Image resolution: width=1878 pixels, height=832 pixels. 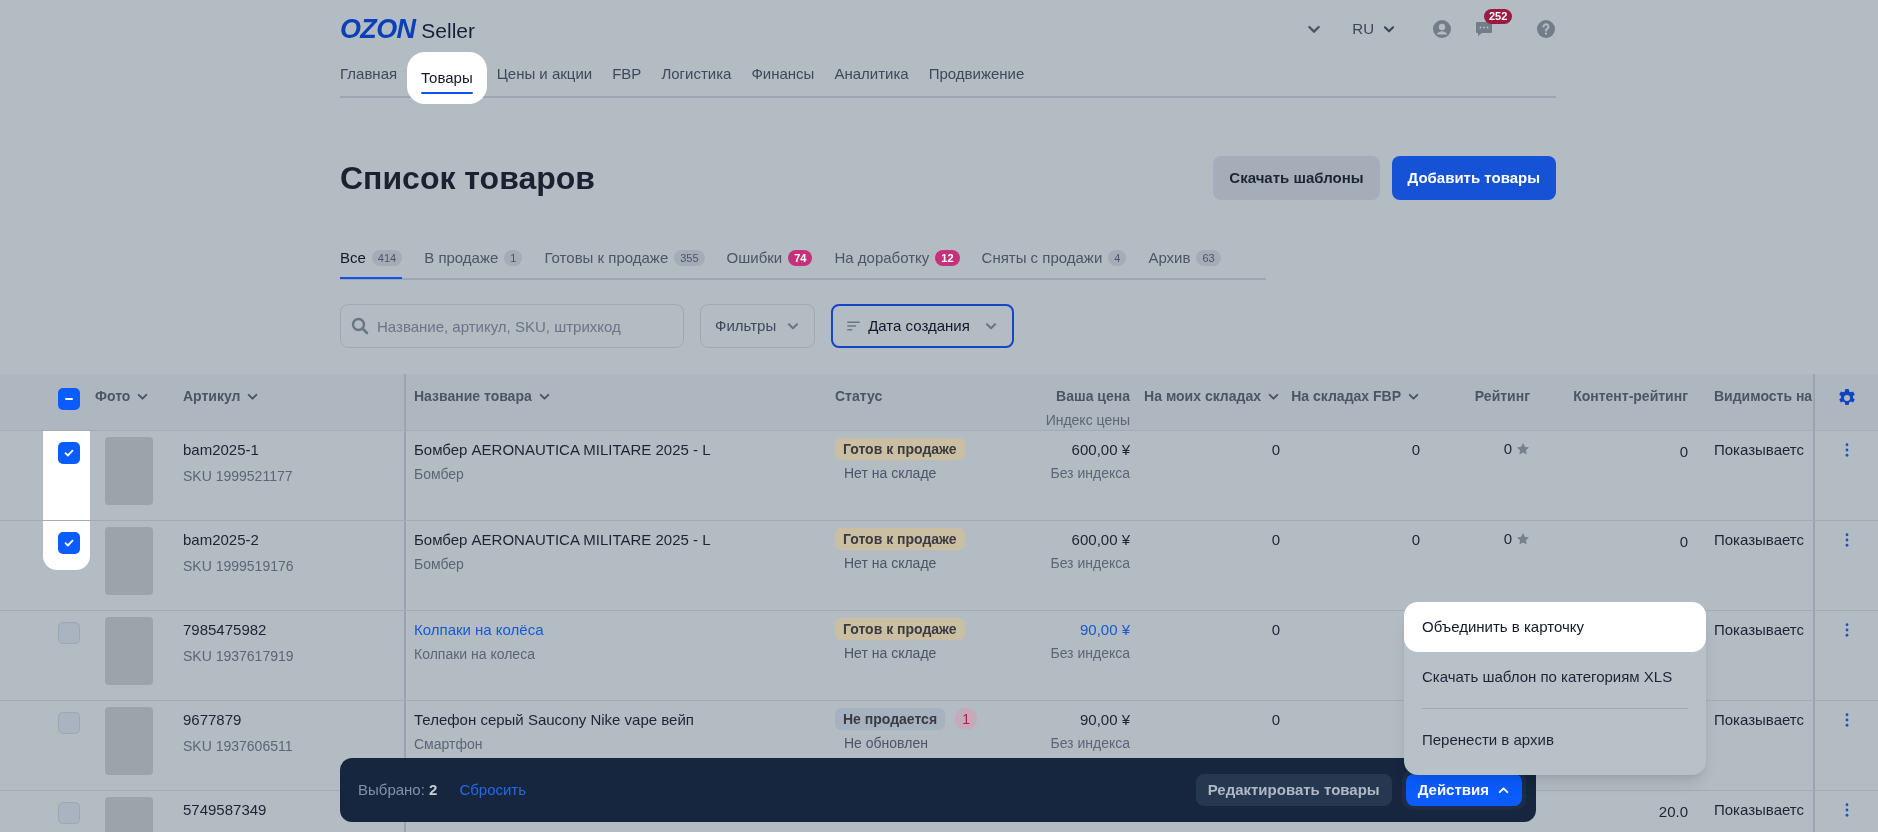 What do you see at coordinates (225, 810) in the screenshot?
I see `article-text: 5749587349` at bounding box center [225, 810].